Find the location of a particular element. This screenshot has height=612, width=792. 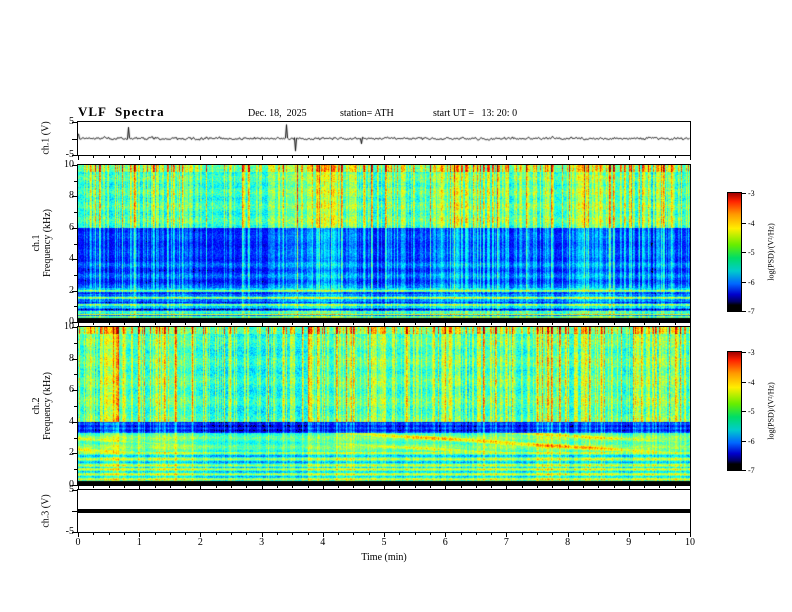

x-tick-label: 0 is located at coordinates (78, 542).